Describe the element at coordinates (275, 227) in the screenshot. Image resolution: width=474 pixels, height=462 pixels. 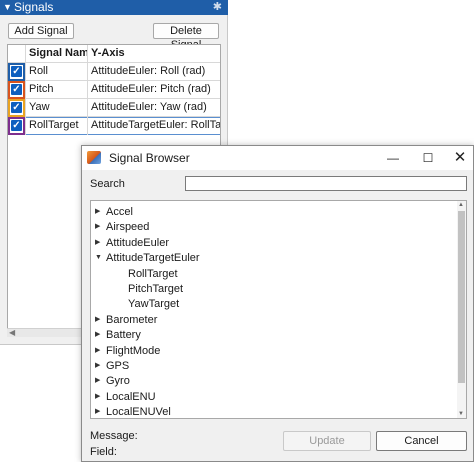
I see `tree-node: ▶ Airspeed` at that location.